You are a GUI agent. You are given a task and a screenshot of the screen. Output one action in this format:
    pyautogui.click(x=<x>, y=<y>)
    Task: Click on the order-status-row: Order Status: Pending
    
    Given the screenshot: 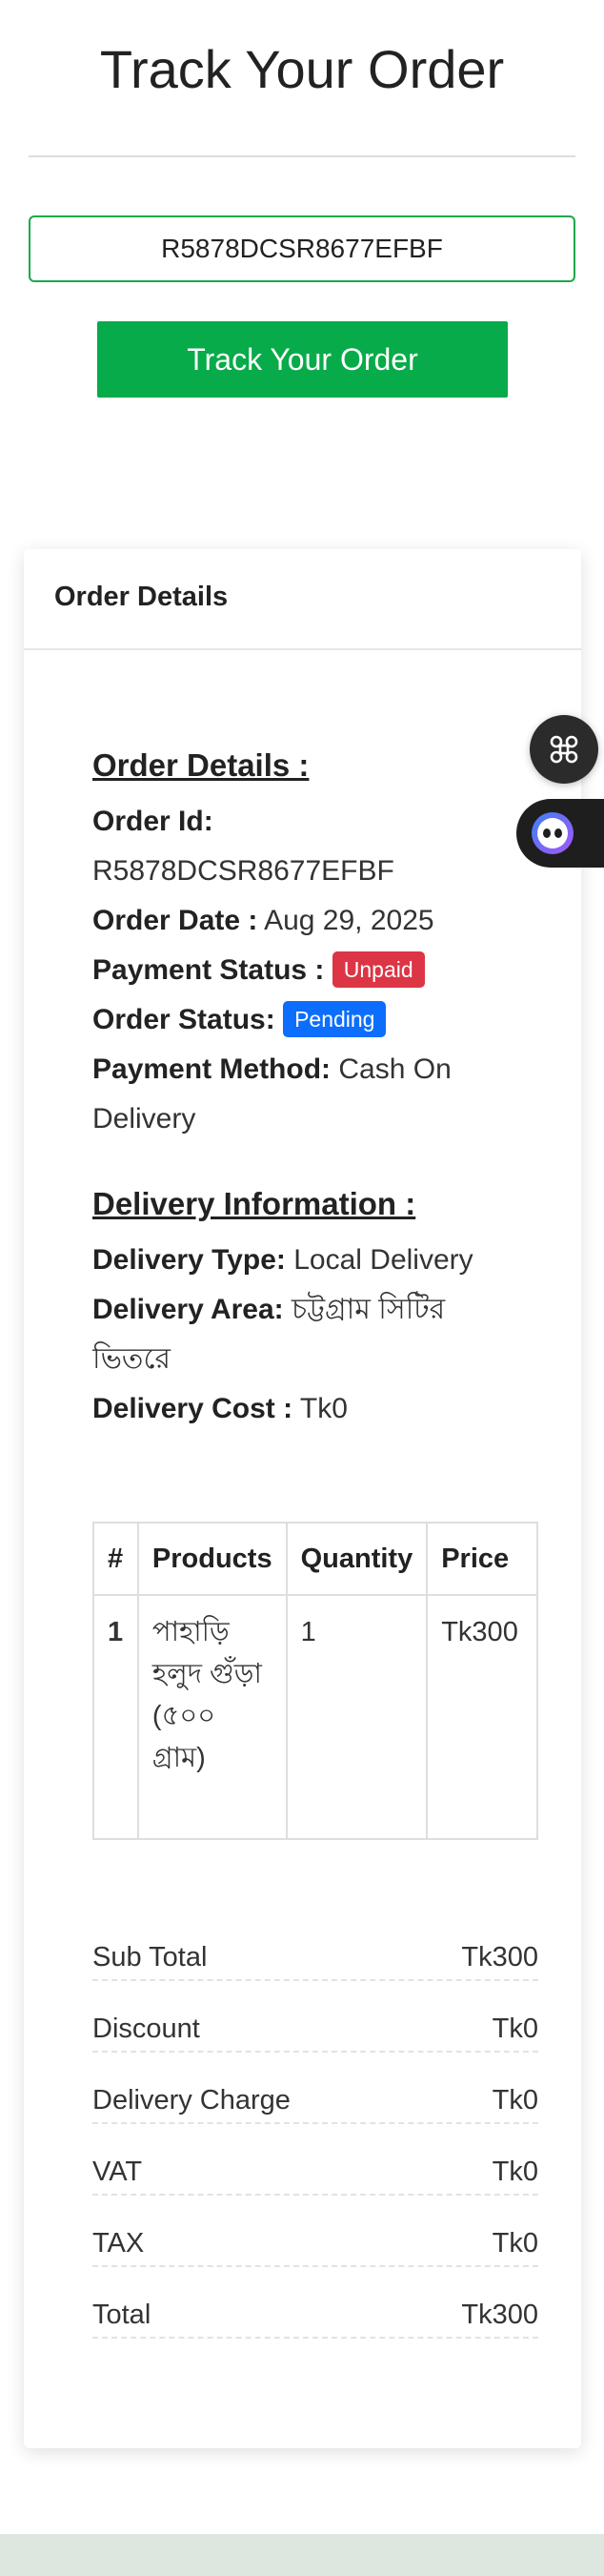 What is the action you would take?
    pyautogui.click(x=239, y=1020)
    